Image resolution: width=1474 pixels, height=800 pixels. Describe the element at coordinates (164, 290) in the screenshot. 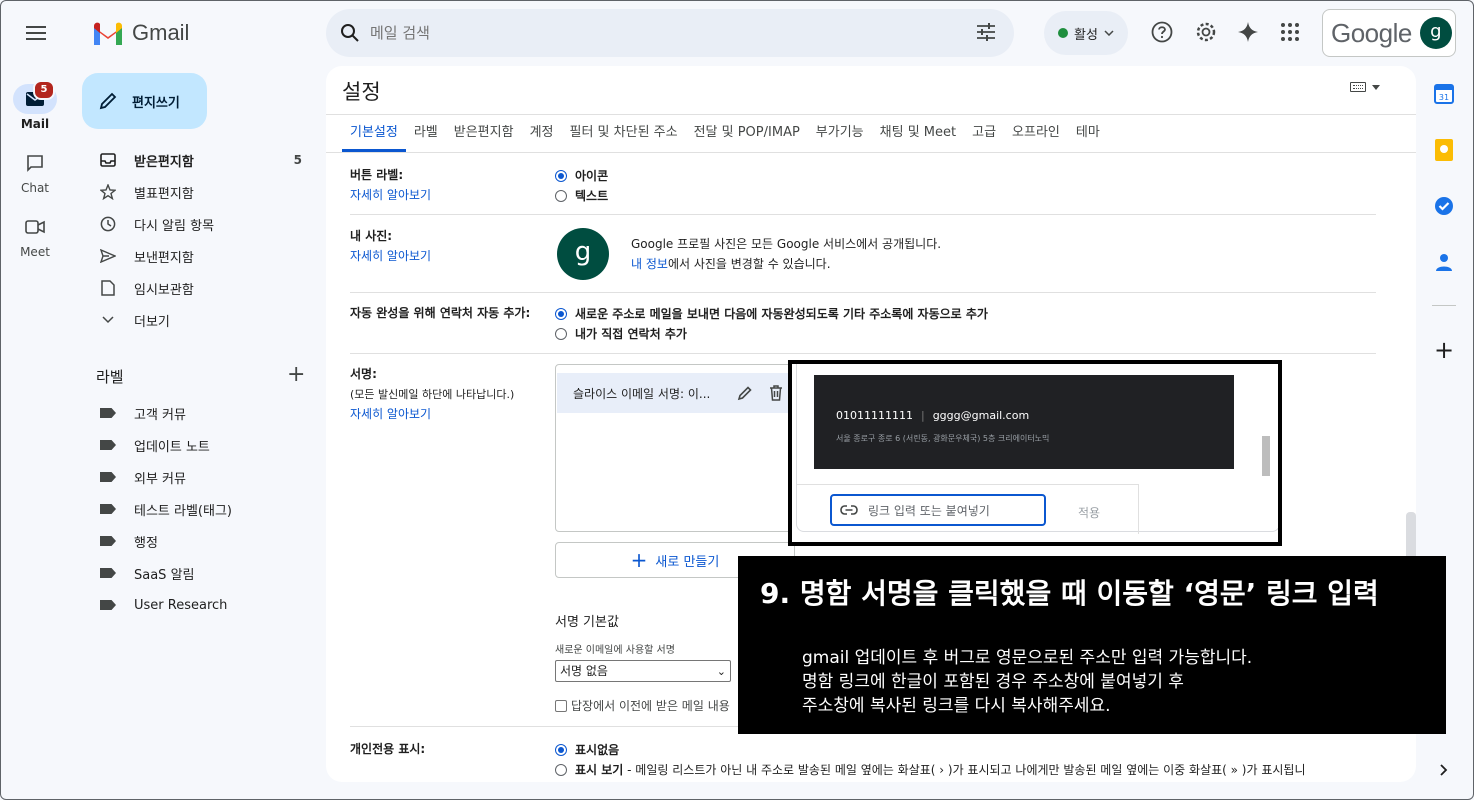

I see `nav-drafts-label: 임시보관함` at that location.